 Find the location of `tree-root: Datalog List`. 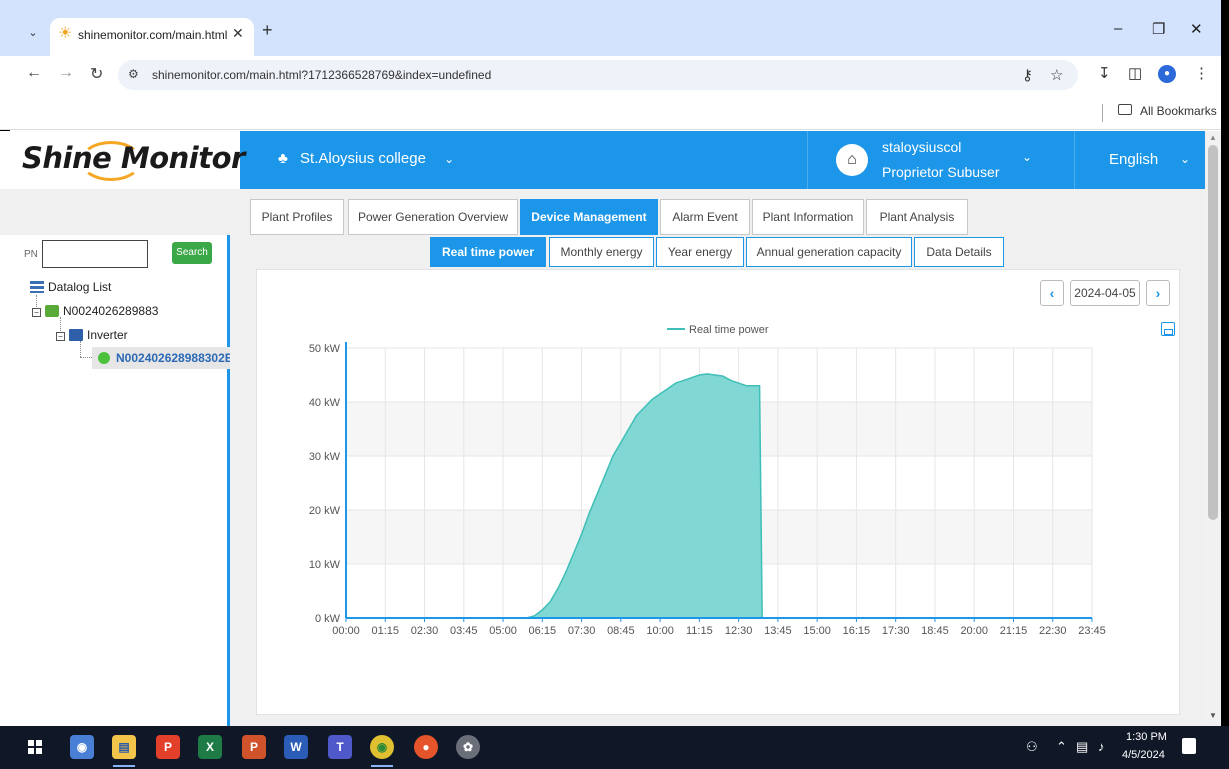

tree-root: Datalog List is located at coordinates (70, 287).